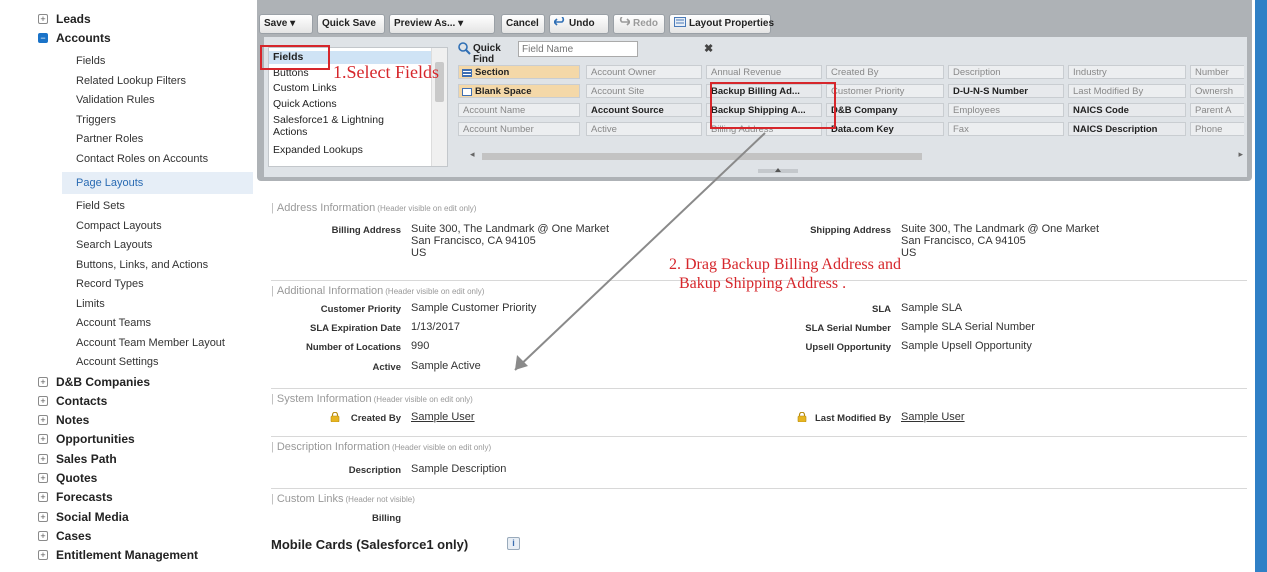 The width and height of the screenshot is (1267, 572). I want to click on sidebar-item-accounts: − Accounts, so click(55, 38).